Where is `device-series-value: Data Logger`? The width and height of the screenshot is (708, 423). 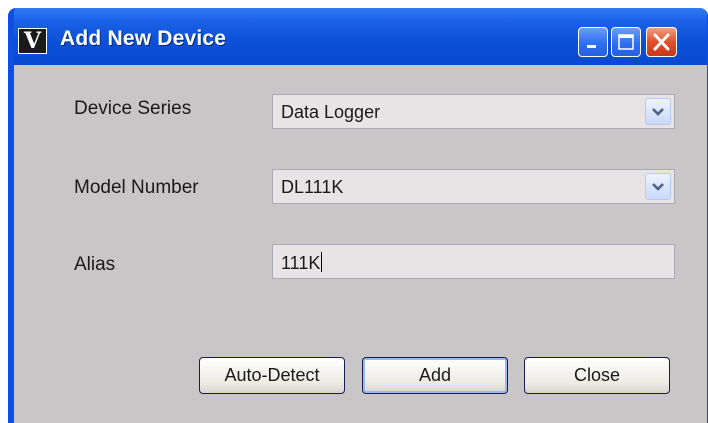
device-series-value: Data Logger is located at coordinates (331, 112).